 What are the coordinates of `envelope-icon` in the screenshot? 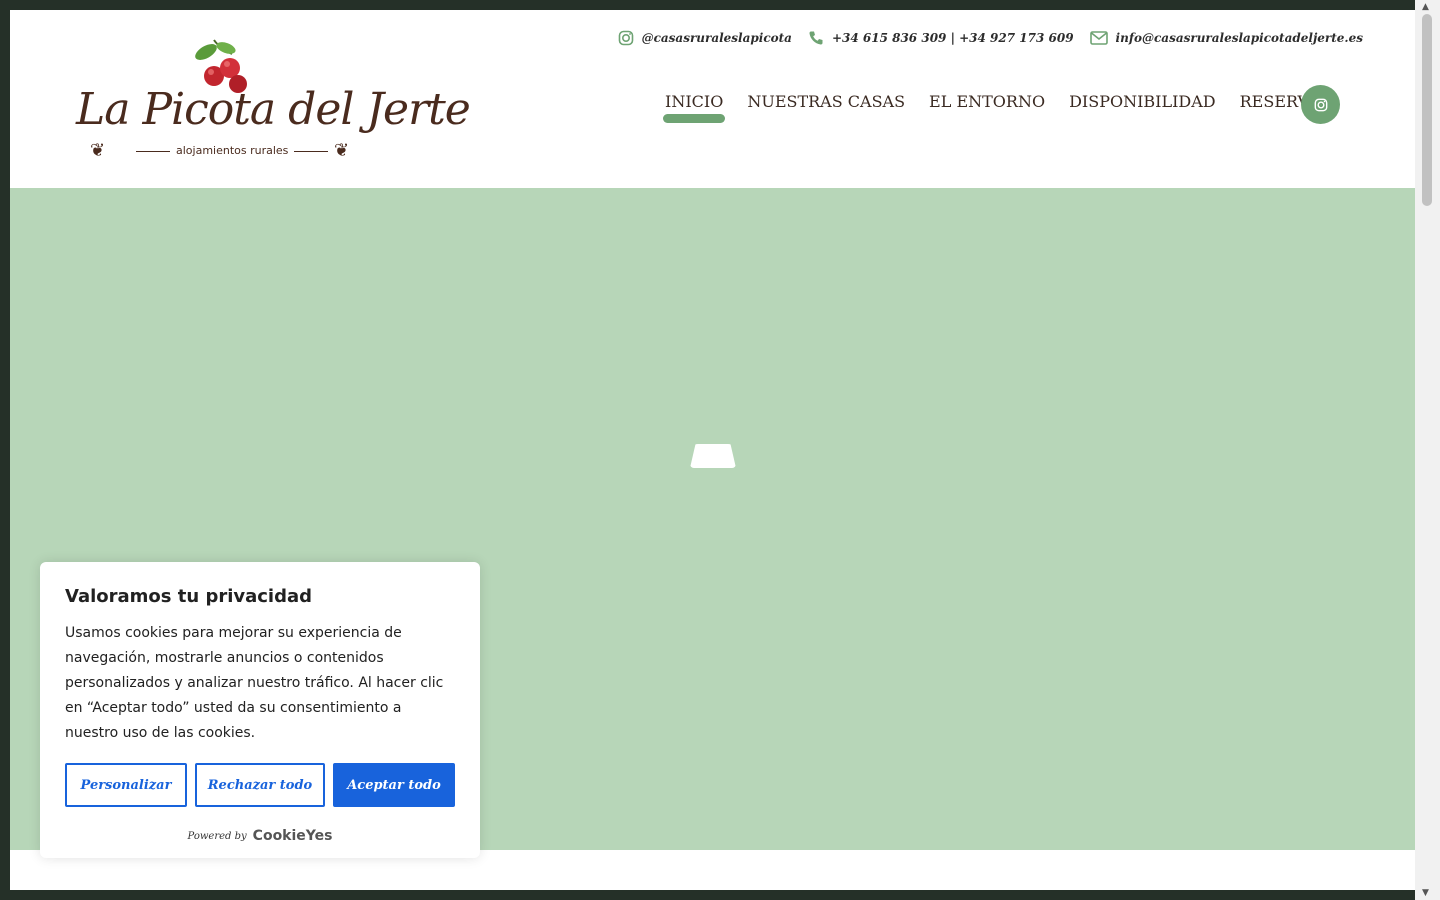 It's located at (1098, 38).